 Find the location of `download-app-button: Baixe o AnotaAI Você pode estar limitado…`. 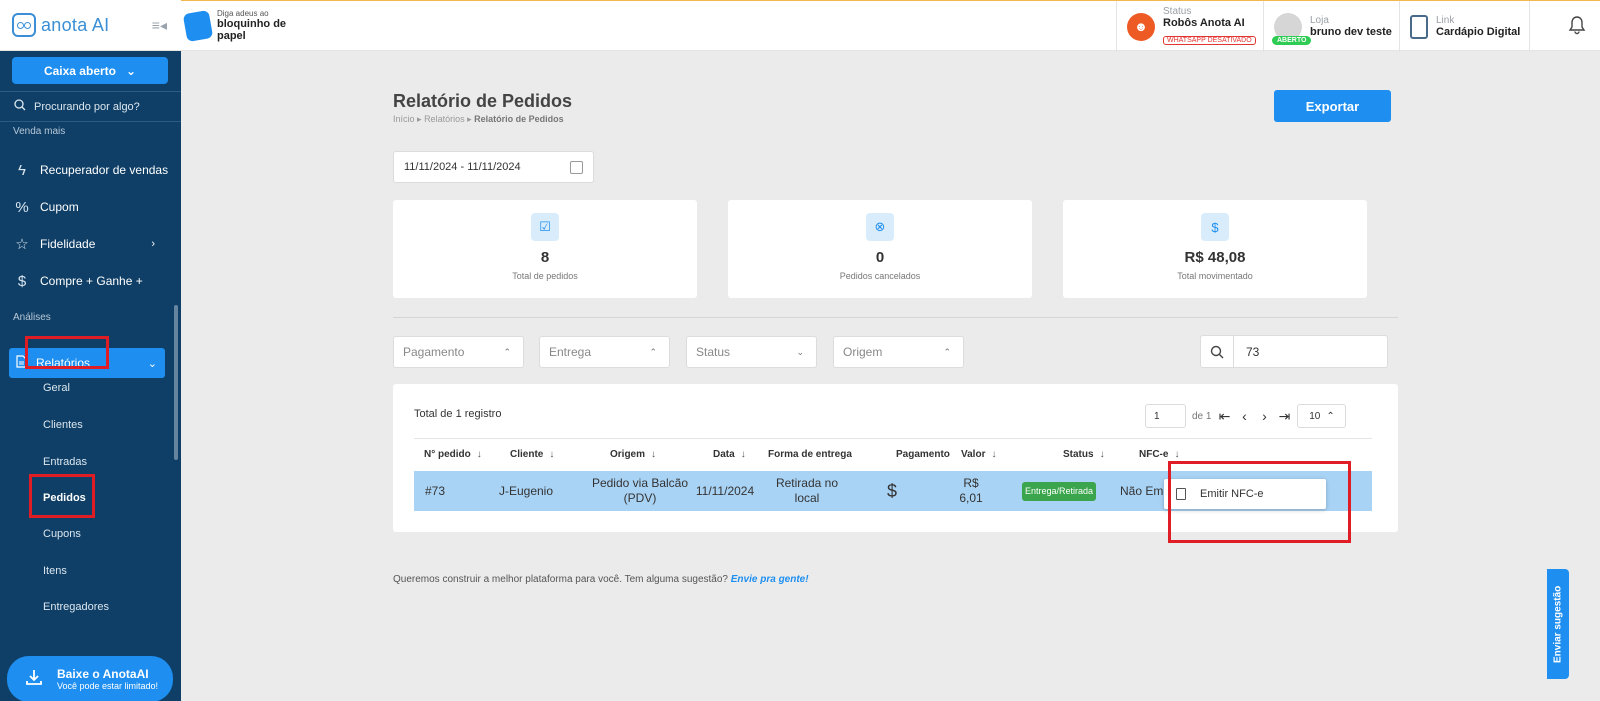

download-app-button: Baixe o AnotaAI Você pode estar limitado… is located at coordinates (90, 678).